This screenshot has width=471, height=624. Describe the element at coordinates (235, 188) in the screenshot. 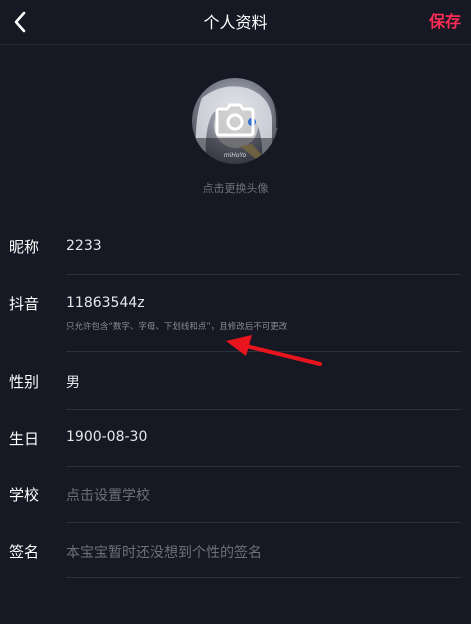

I see `change-avatar-hint: 点击更换头像` at that location.